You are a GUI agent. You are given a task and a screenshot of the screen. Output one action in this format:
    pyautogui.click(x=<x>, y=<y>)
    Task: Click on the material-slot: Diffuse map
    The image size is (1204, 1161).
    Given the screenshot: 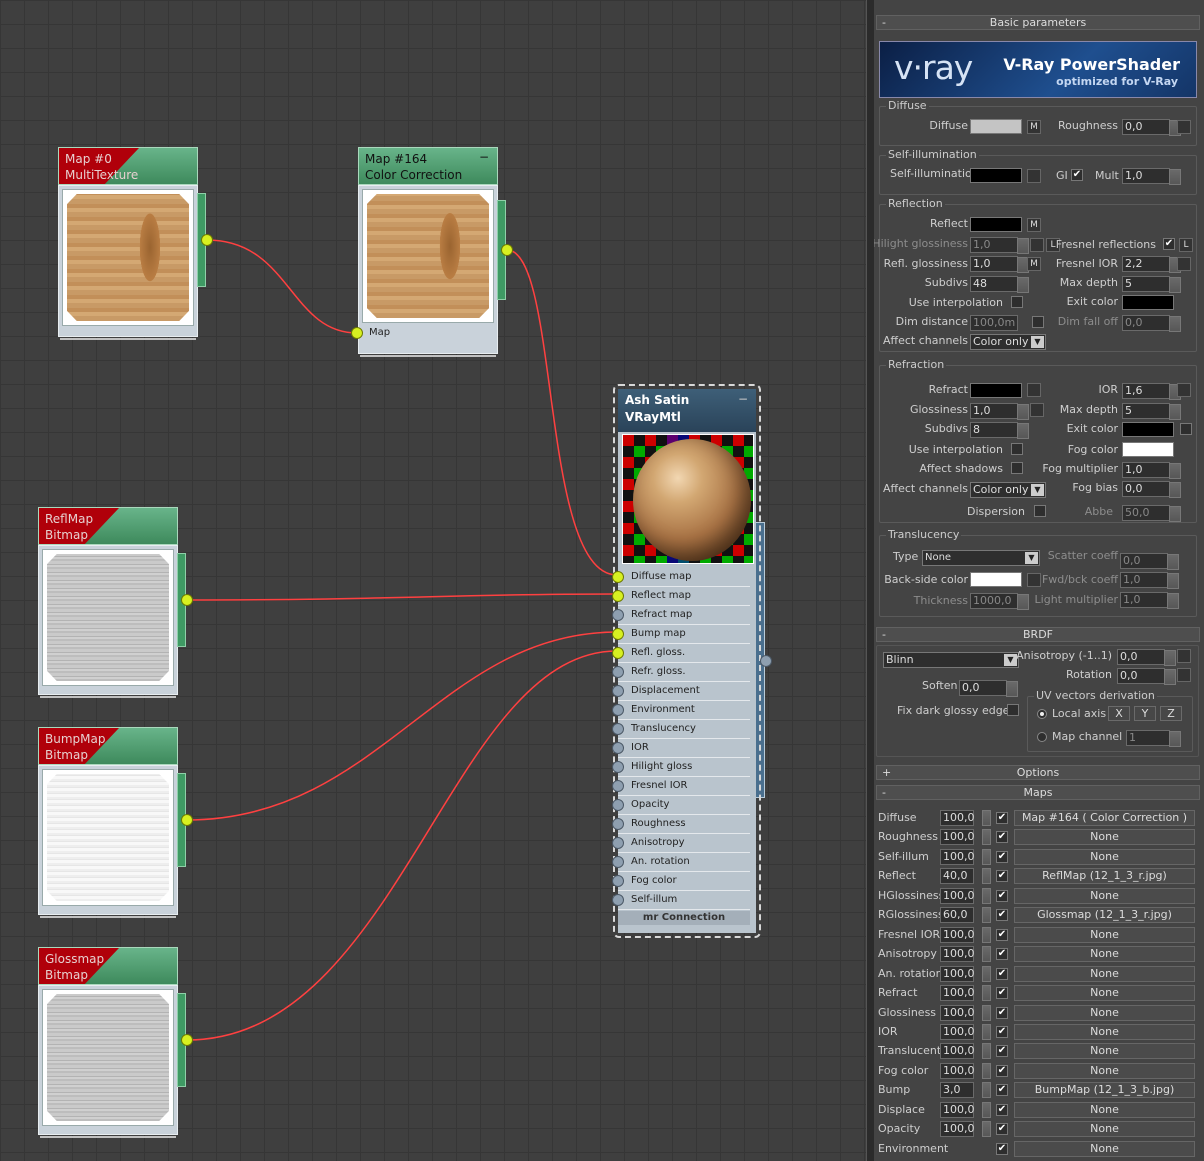 What is the action you would take?
    pyautogui.click(x=681, y=577)
    